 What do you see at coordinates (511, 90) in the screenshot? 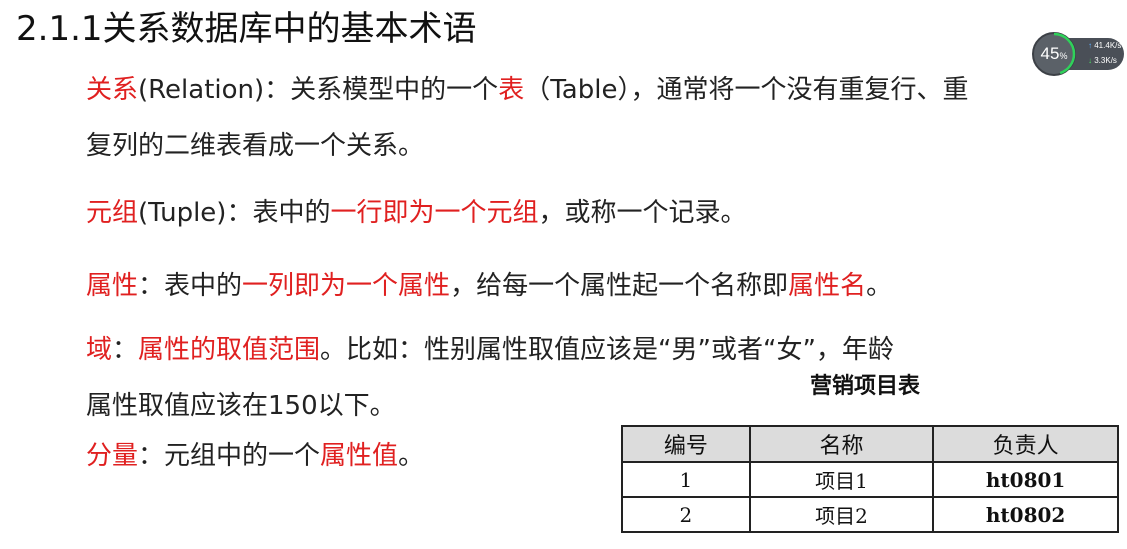
I see `relation-highlight: 表` at bounding box center [511, 90].